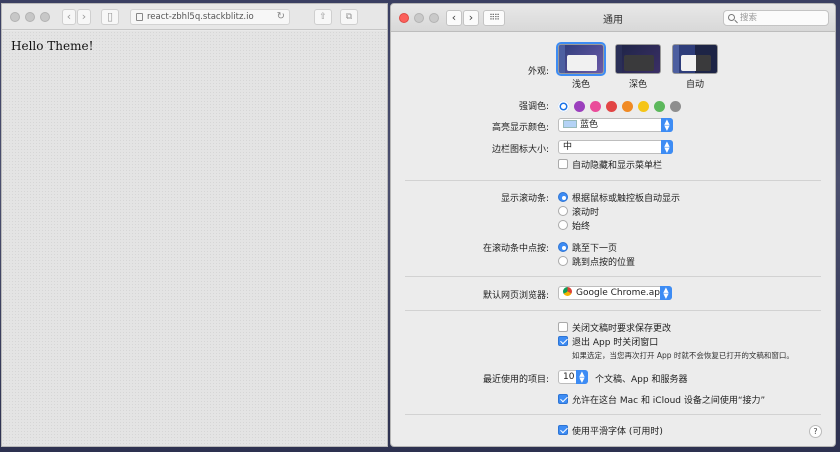  I want to click on default-browser-value: Google Chrome.app, so click(621, 293).